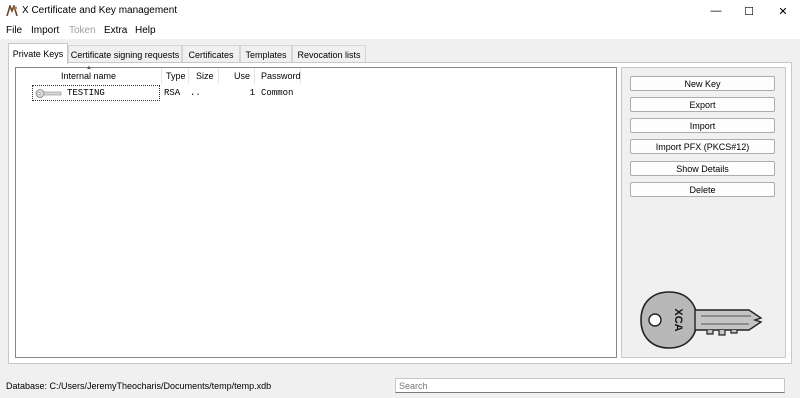  Describe the element at coordinates (329, 54) in the screenshot. I see `tab-revocation-lists: Revocation lists` at that location.